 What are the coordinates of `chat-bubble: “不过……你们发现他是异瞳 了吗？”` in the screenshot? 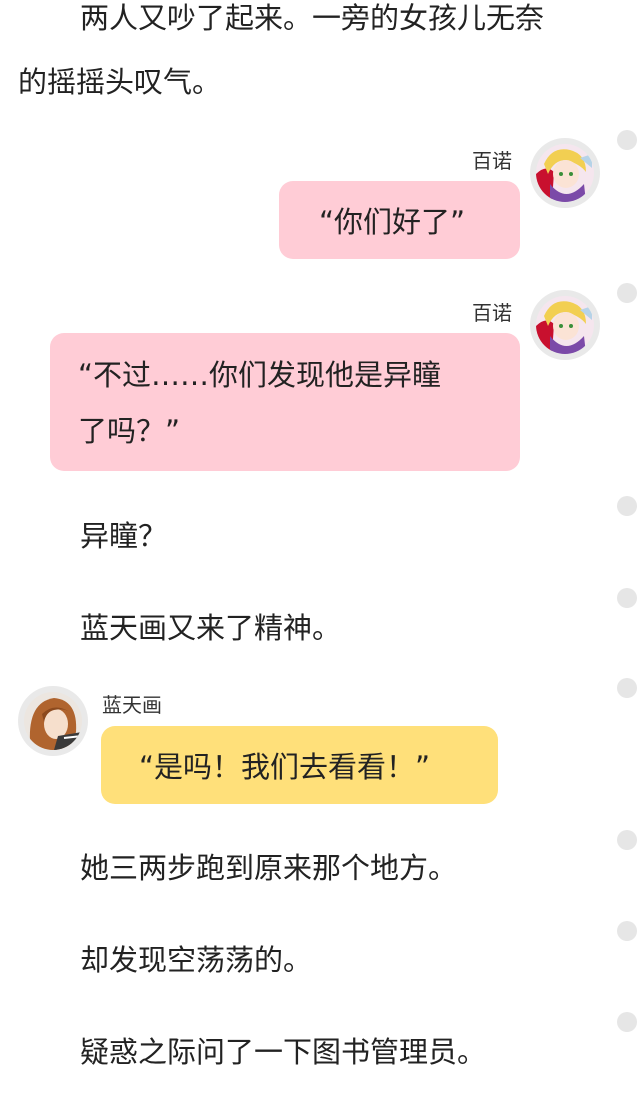 It's located at (285, 402).